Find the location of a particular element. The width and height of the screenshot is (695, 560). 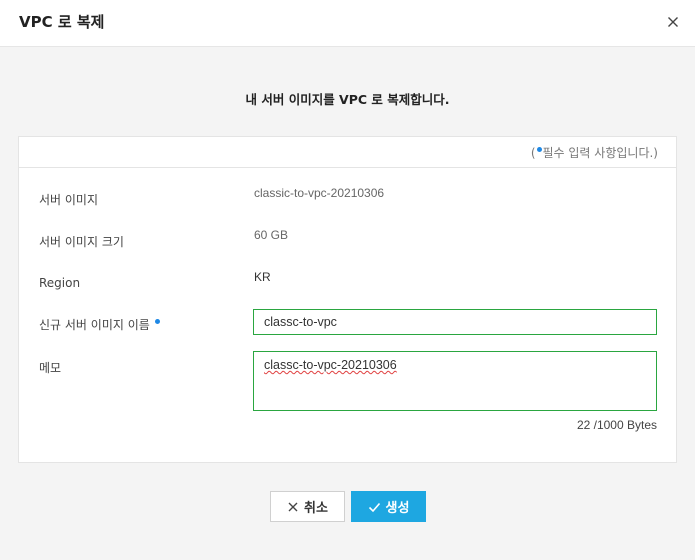

cancel-button: 취소 is located at coordinates (307, 506).